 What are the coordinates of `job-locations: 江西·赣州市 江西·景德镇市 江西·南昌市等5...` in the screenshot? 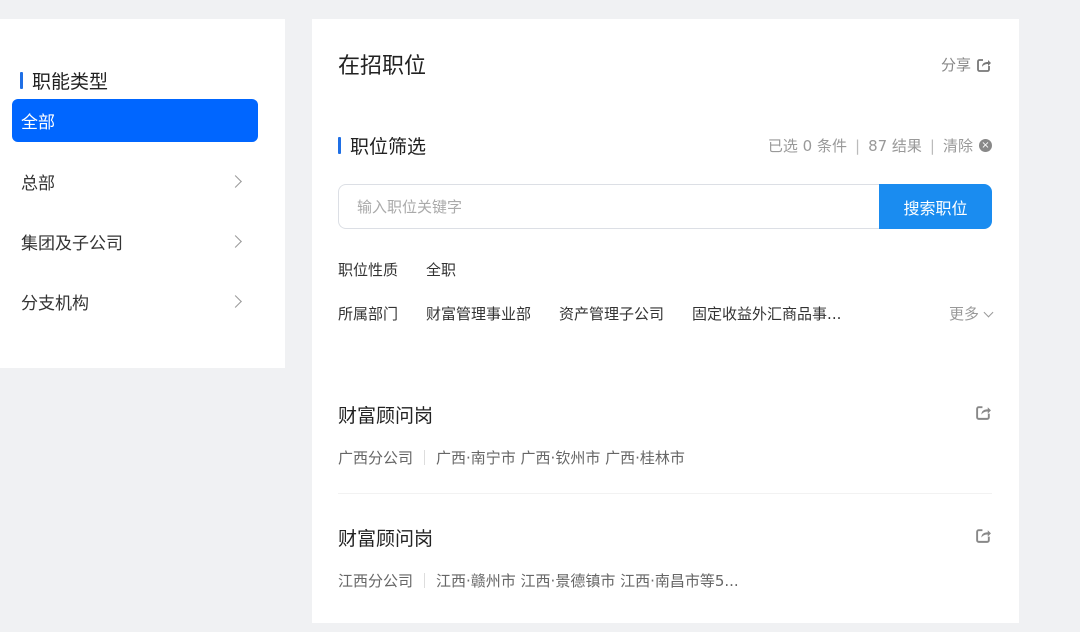 It's located at (587, 581).